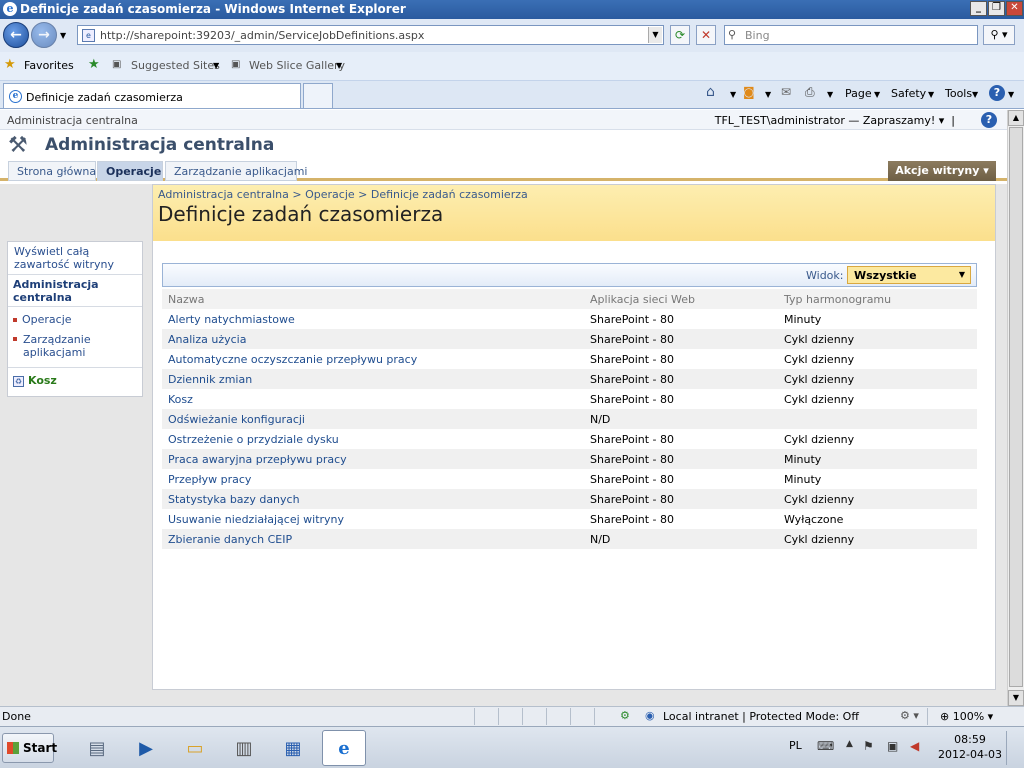 The height and width of the screenshot is (768, 1024). What do you see at coordinates (210, 379) in the screenshot?
I see `job-name-link: Dziennik zmian` at bounding box center [210, 379].